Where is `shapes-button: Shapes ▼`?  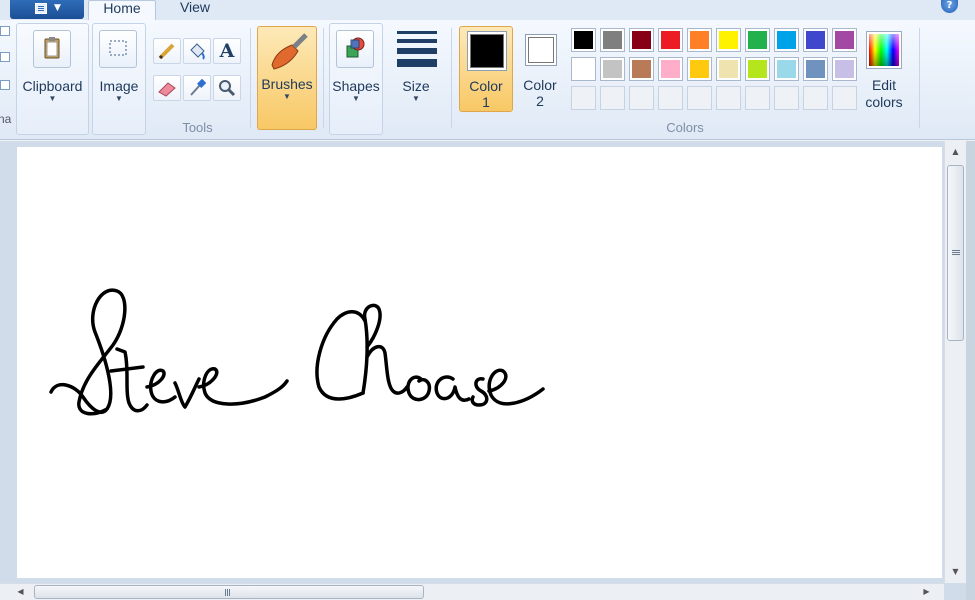
shapes-button: Shapes ▼ is located at coordinates (356, 78).